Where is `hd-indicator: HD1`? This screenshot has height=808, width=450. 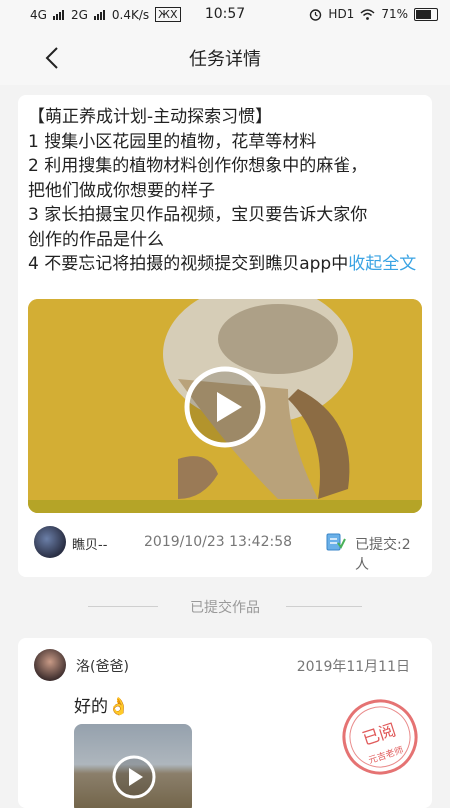
hd-indicator: HD1 is located at coordinates (341, 14).